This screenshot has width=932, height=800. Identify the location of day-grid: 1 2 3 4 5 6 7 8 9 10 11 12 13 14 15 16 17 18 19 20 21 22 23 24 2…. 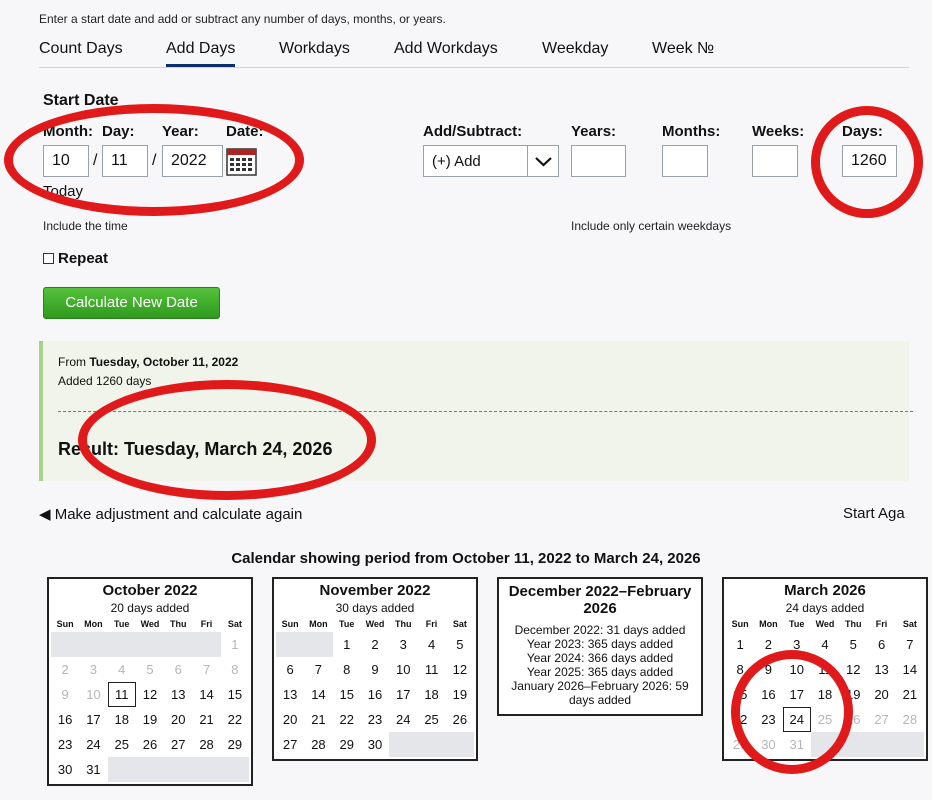
(375, 695).